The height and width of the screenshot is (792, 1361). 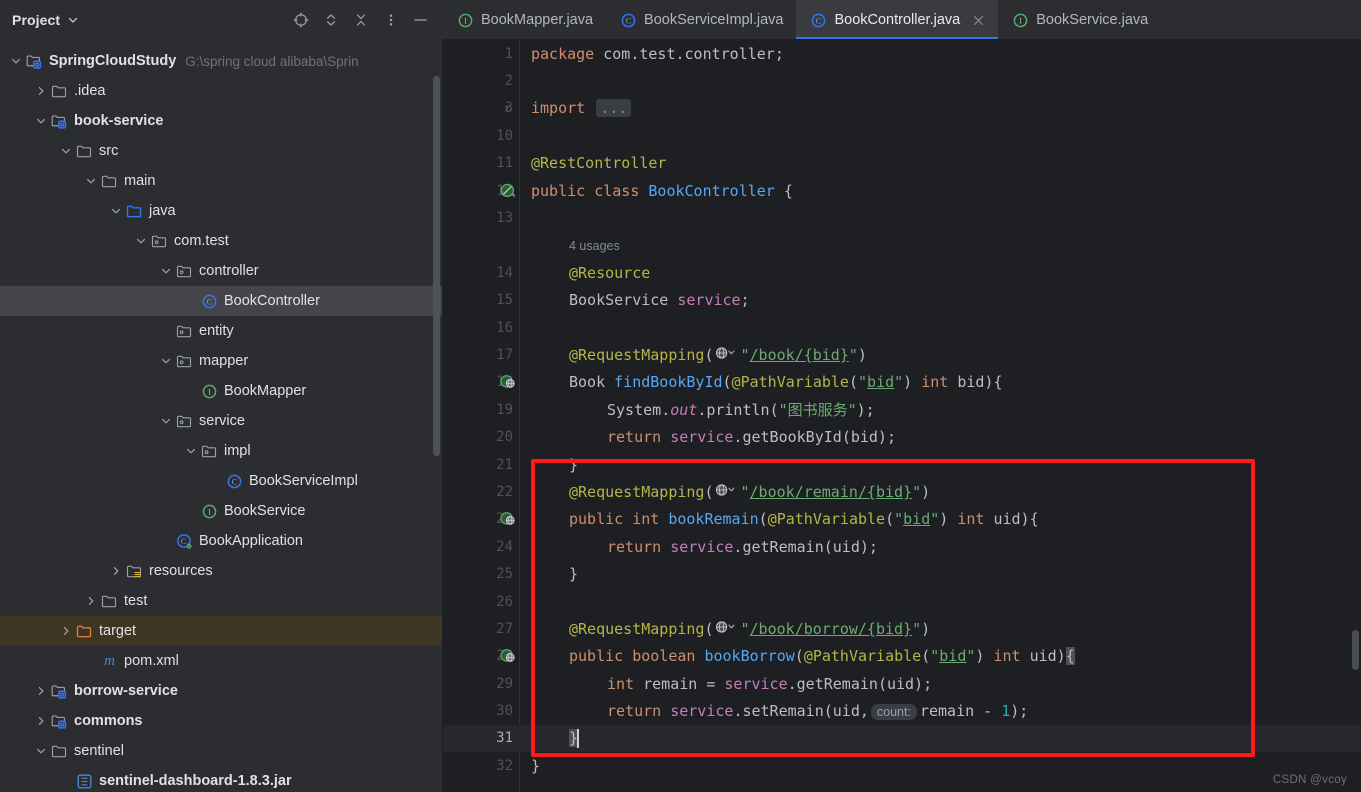 I want to click on code-text: @RequestMapping("/book/remain/{bid}"), so click(x=940, y=491).